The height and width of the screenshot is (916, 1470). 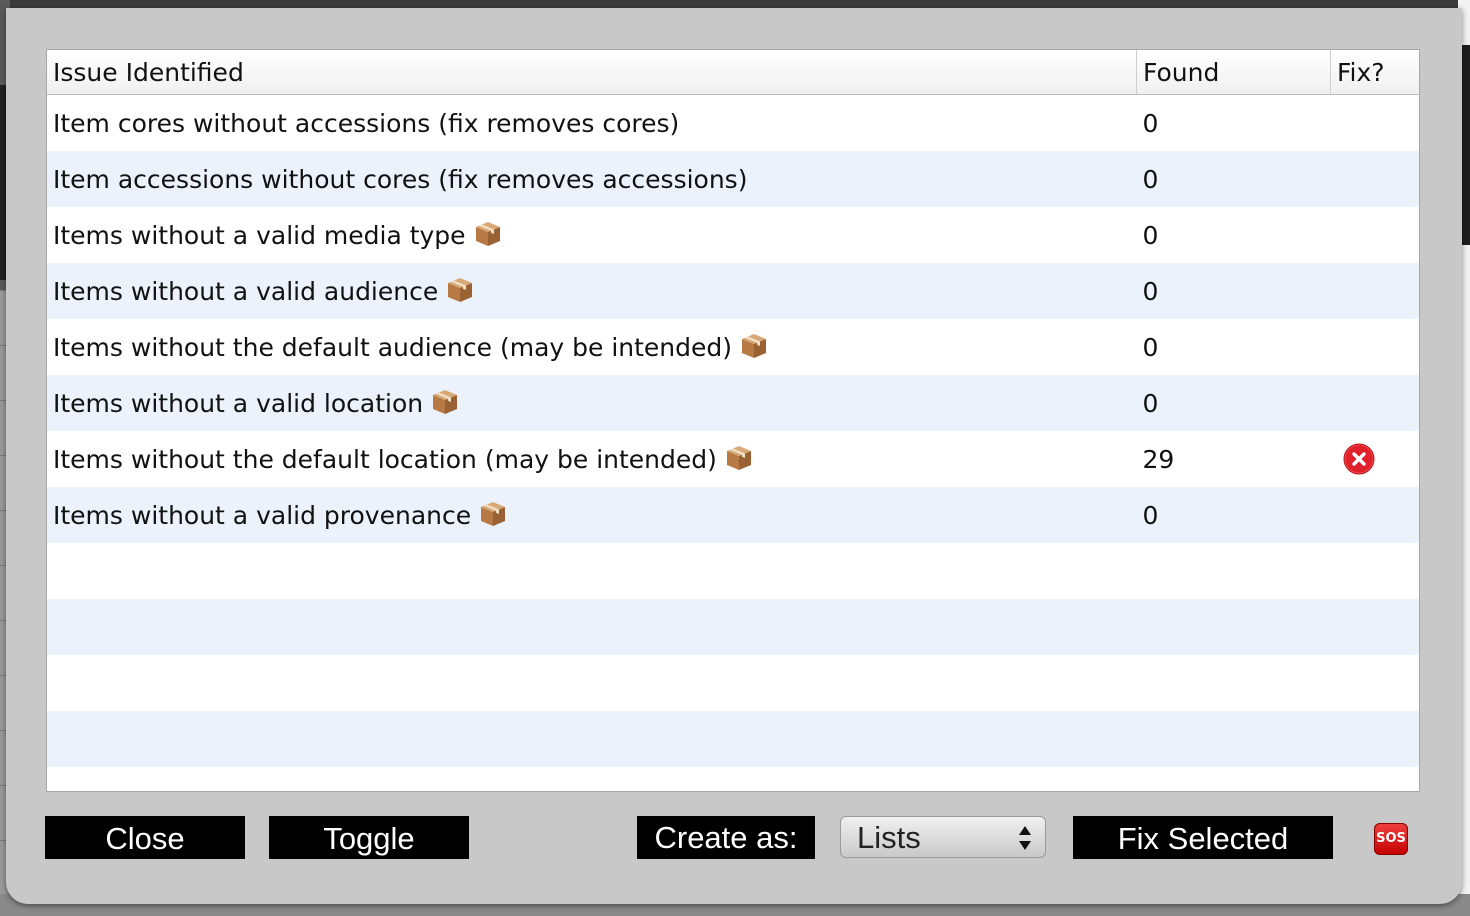 What do you see at coordinates (369, 837) in the screenshot?
I see `toggle-button: Toggle` at bounding box center [369, 837].